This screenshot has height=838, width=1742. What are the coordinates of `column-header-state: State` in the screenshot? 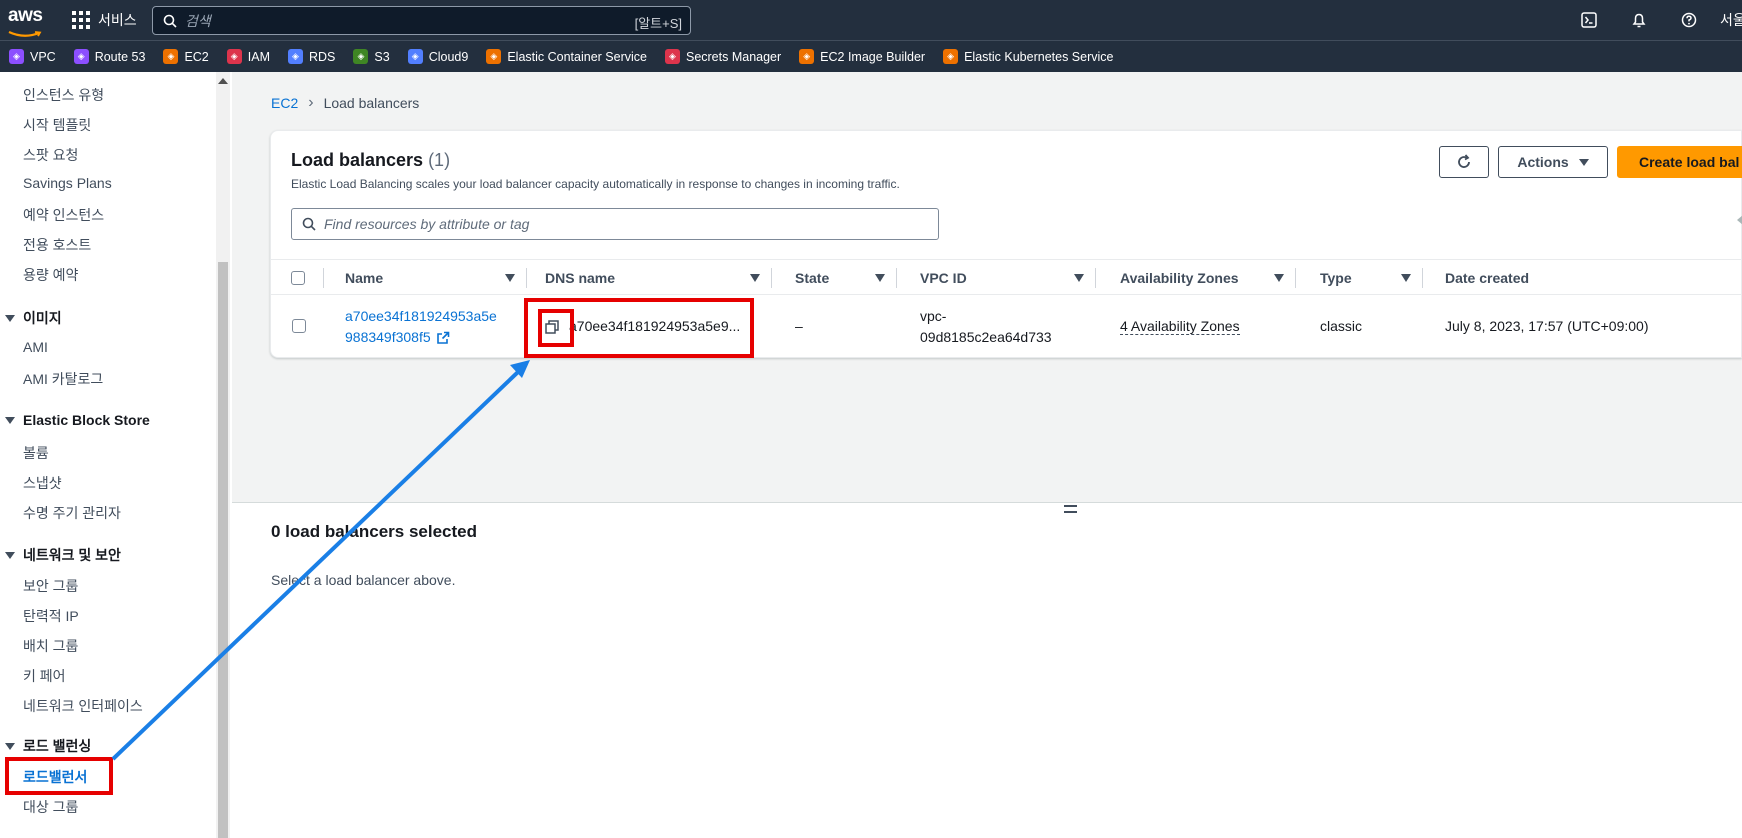 It's located at (857, 278).